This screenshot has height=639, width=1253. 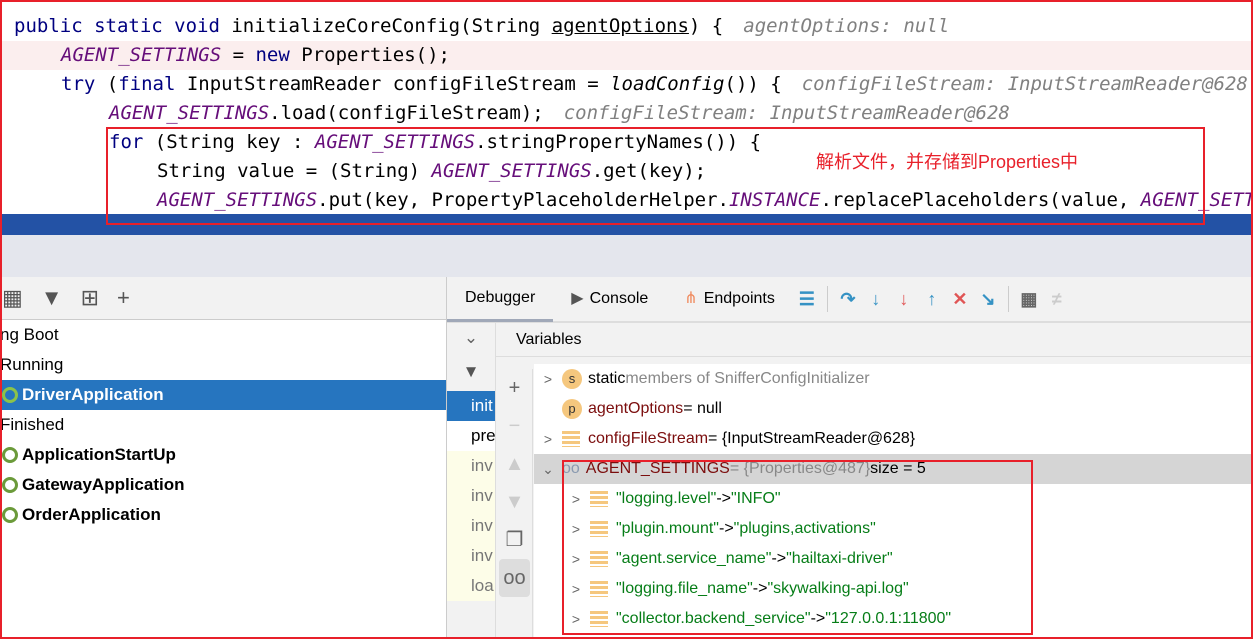 I want to click on current-execution-line, so click(x=626, y=224).